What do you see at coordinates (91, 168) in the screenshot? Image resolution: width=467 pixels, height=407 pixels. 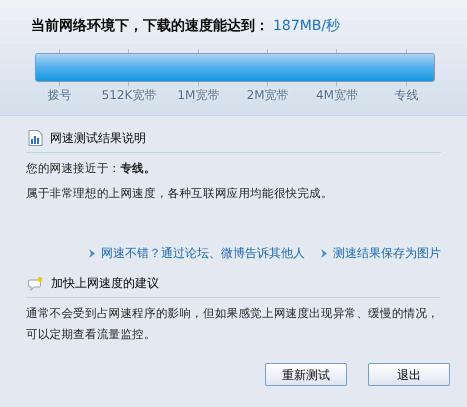 I see `description-text: 您的网速接近于：专线。` at bounding box center [91, 168].